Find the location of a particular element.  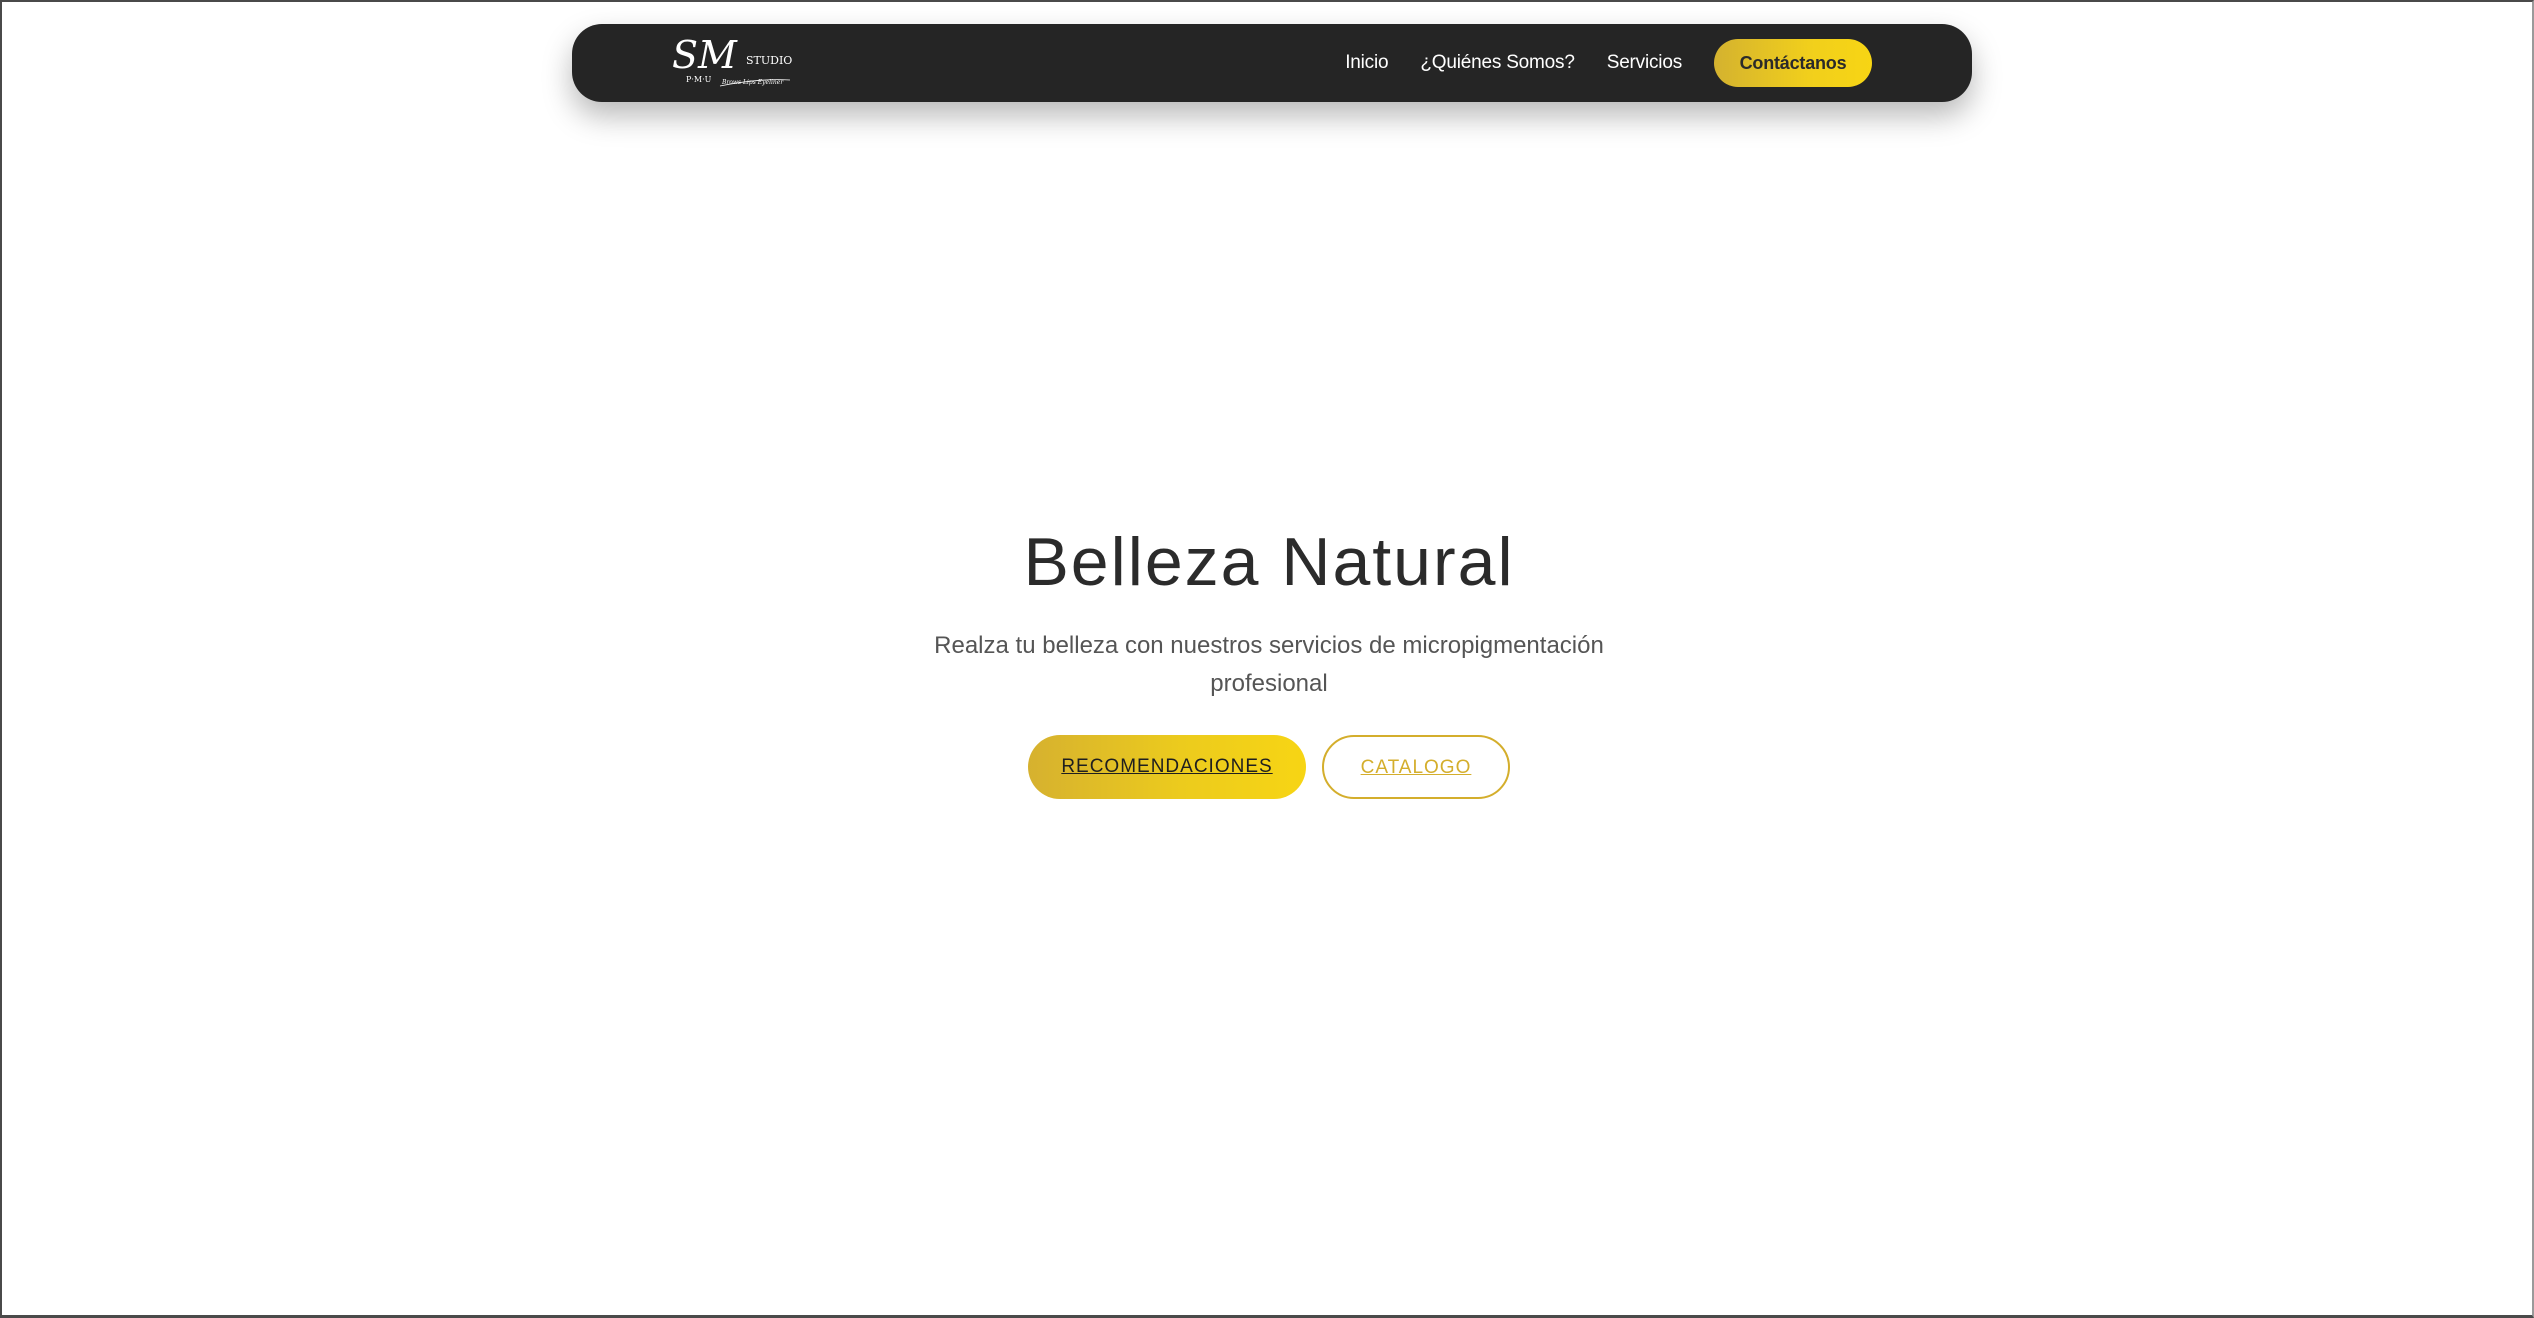

contact-button: Contáctanos is located at coordinates (1793, 63).